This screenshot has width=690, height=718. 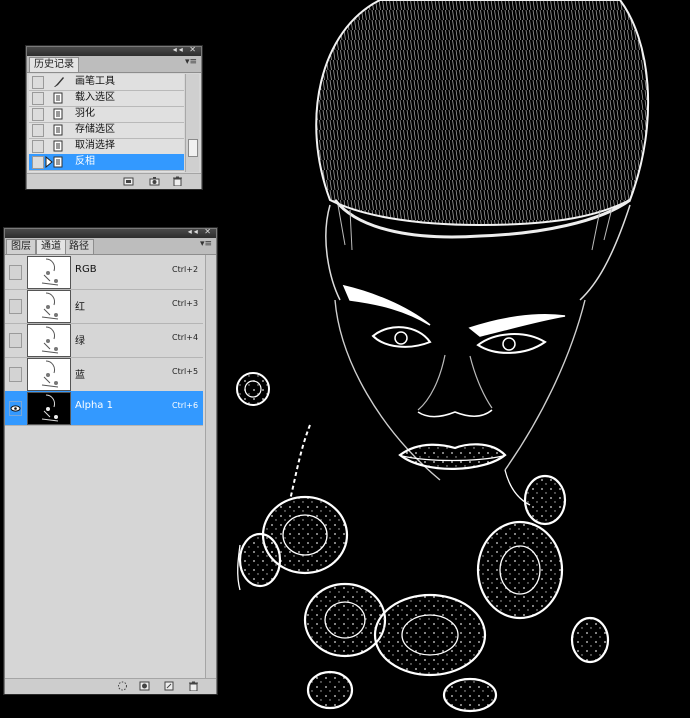 What do you see at coordinates (122, 686) in the screenshot?
I see `load-channel-selection-icon` at bounding box center [122, 686].